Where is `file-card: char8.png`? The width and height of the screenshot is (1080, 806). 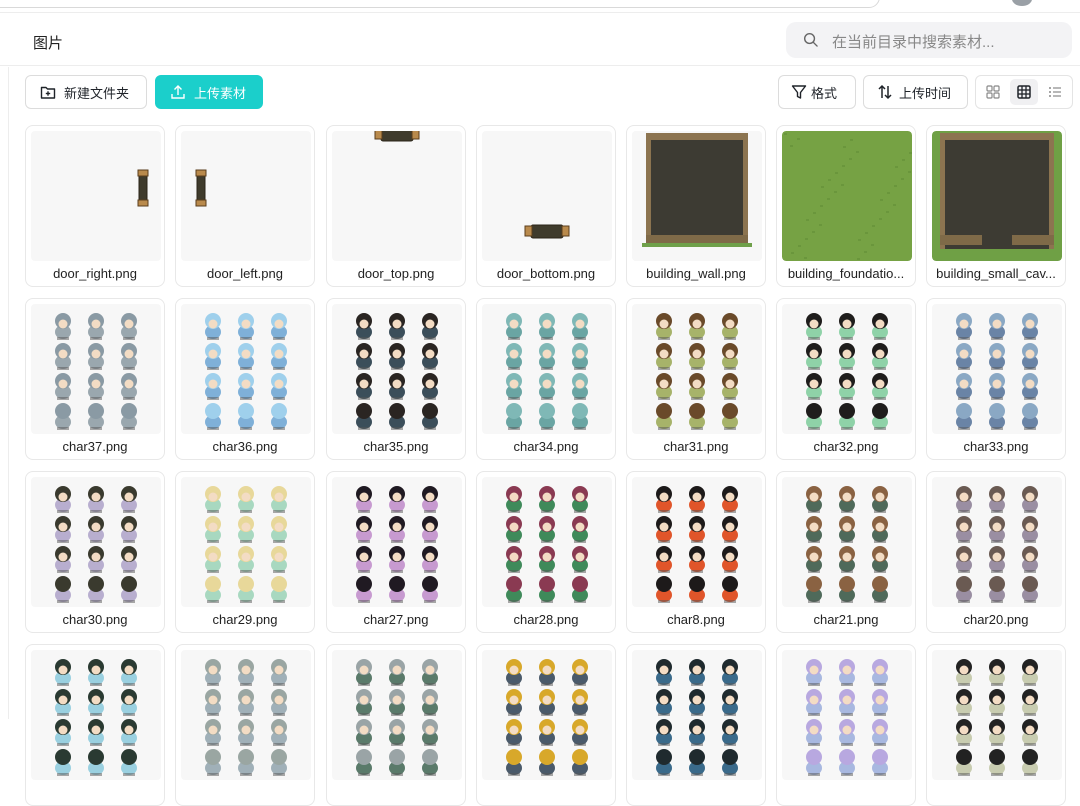 file-card: char8.png is located at coordinates (696, 552).